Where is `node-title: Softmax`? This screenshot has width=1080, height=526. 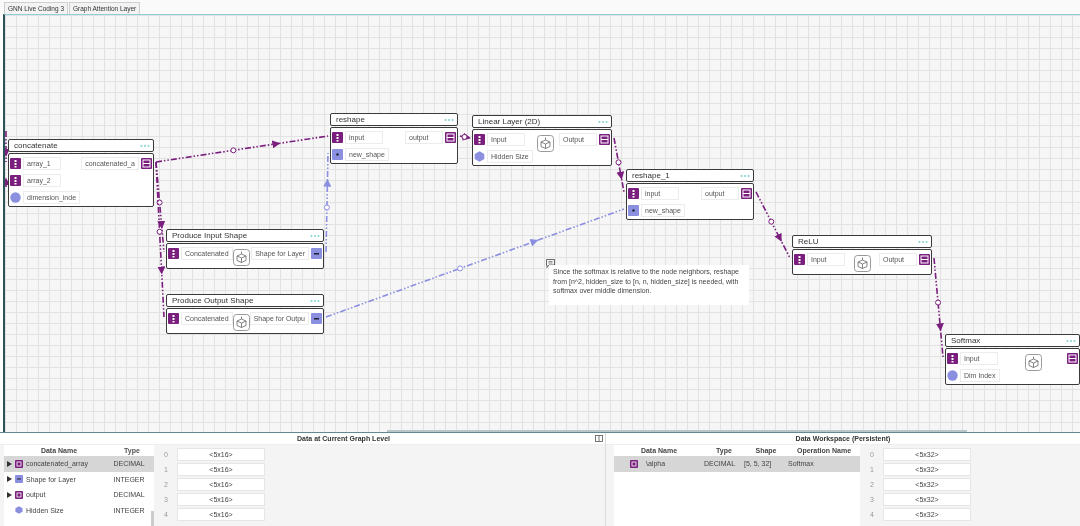 node-title: Softmax is located at coordinates (966, 340).